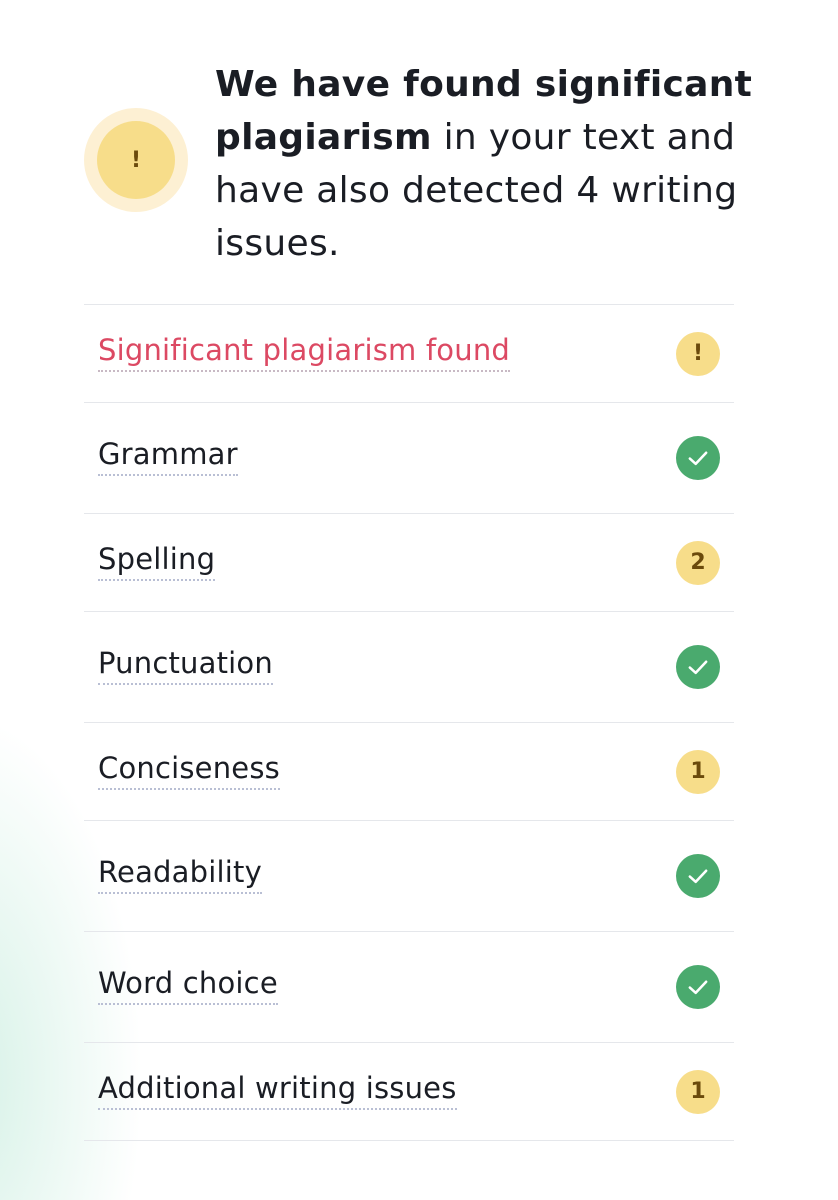 This screenshot has width=838, height=1200. What do you see at coordinates (185, 665) in the screenshot?
I see `check-label-punctuation: Punctuation` at bounding box center [185, 665].